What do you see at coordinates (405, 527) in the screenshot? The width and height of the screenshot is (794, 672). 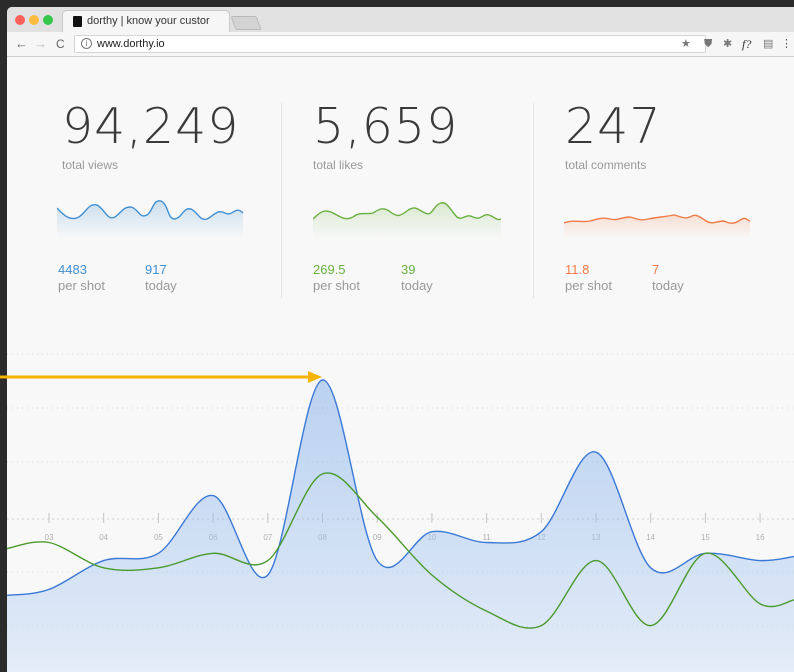 I see `chart-x-axis: 0304050607080910111213141516` at bounding box center [405, 527].